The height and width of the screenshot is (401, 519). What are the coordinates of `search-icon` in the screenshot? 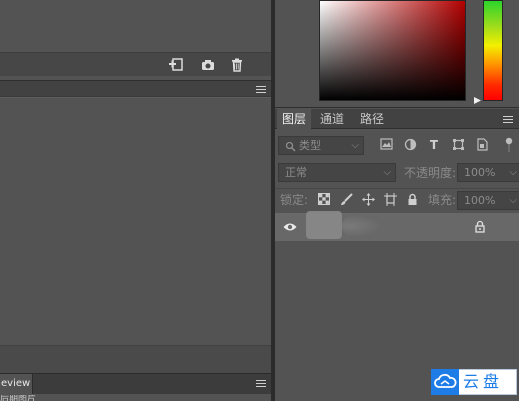 It's located at (290, 148).